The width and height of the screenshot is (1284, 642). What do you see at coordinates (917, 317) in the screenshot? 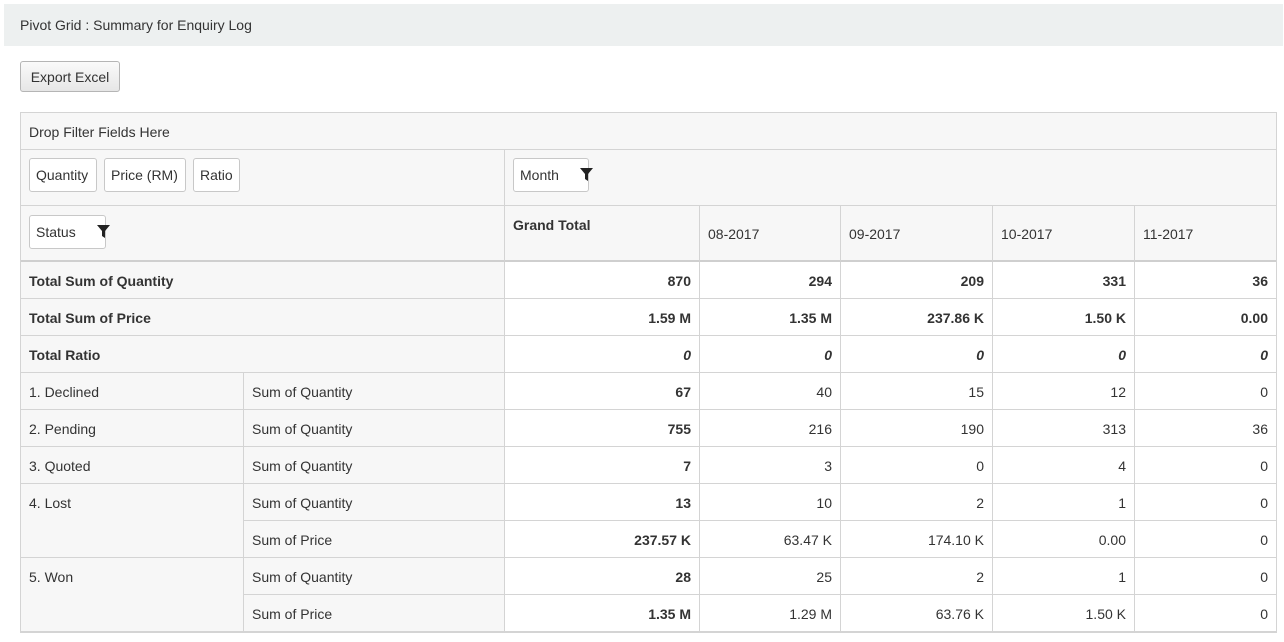
I see `total-value-cell: 237.86 K` at bounding box center [917, 317].